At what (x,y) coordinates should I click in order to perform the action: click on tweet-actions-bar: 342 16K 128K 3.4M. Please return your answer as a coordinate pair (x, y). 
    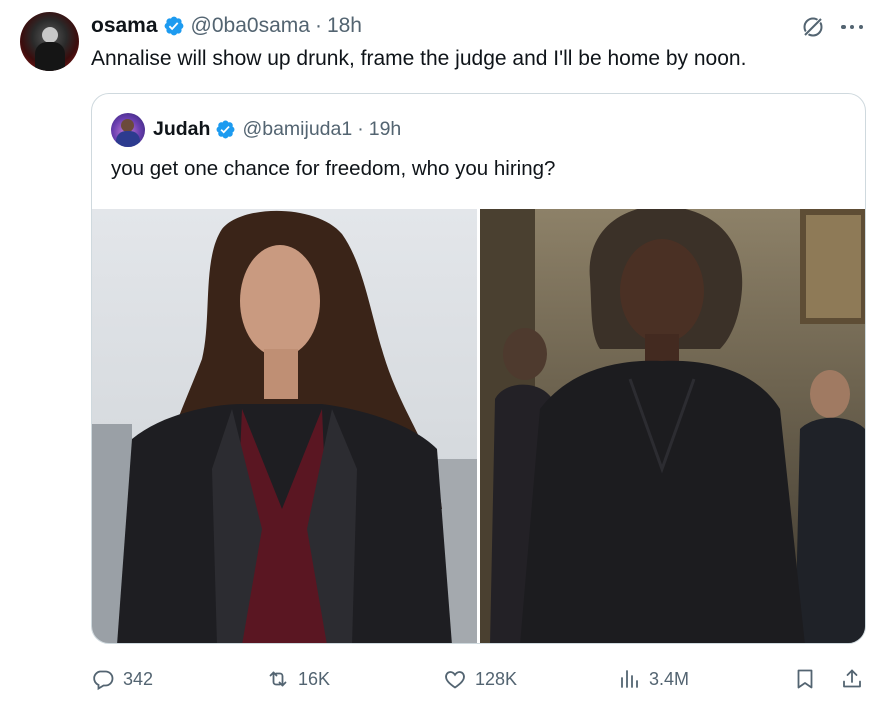
    Looking at the image, I should click on (443, 679).